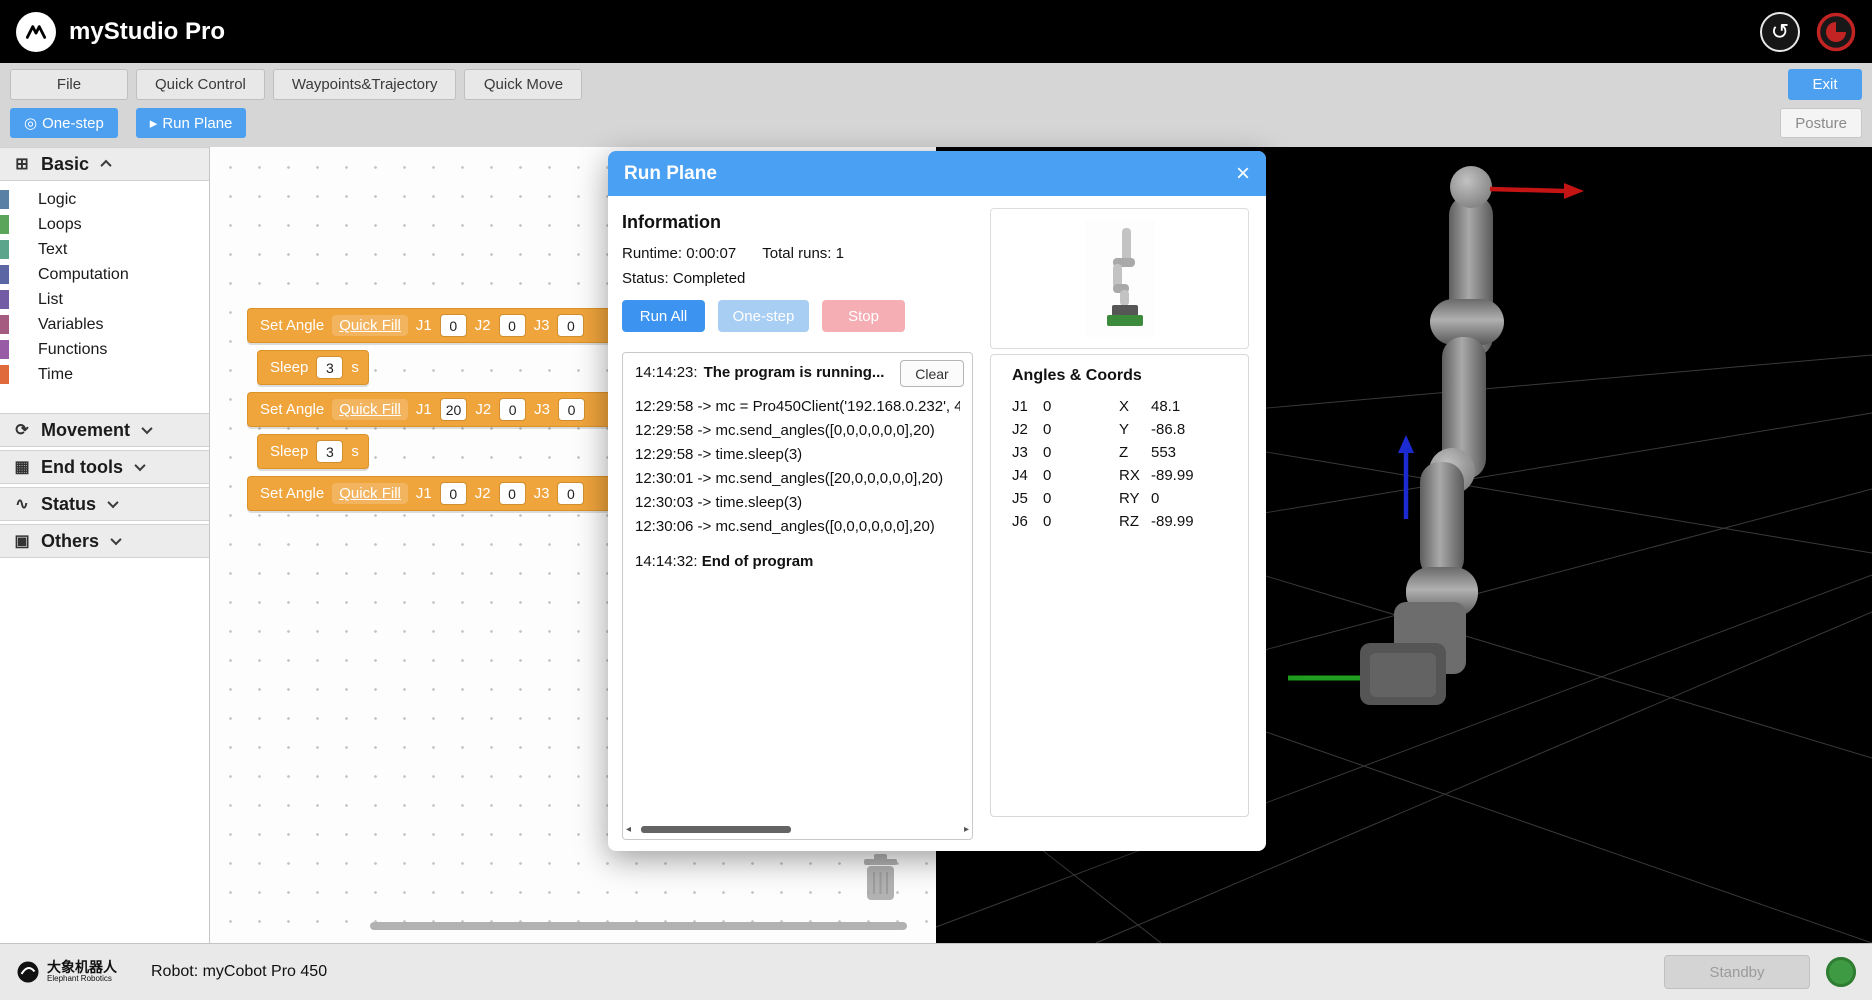  Describe the element at coordinates (1130, 429) in the screenshot. I see `angles-coords-row: J2 0 Y -86.8` at that location.